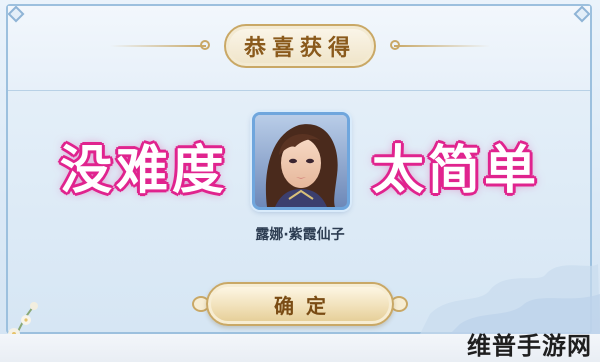  I want to click on title-ornament-left, so click(158, 46).